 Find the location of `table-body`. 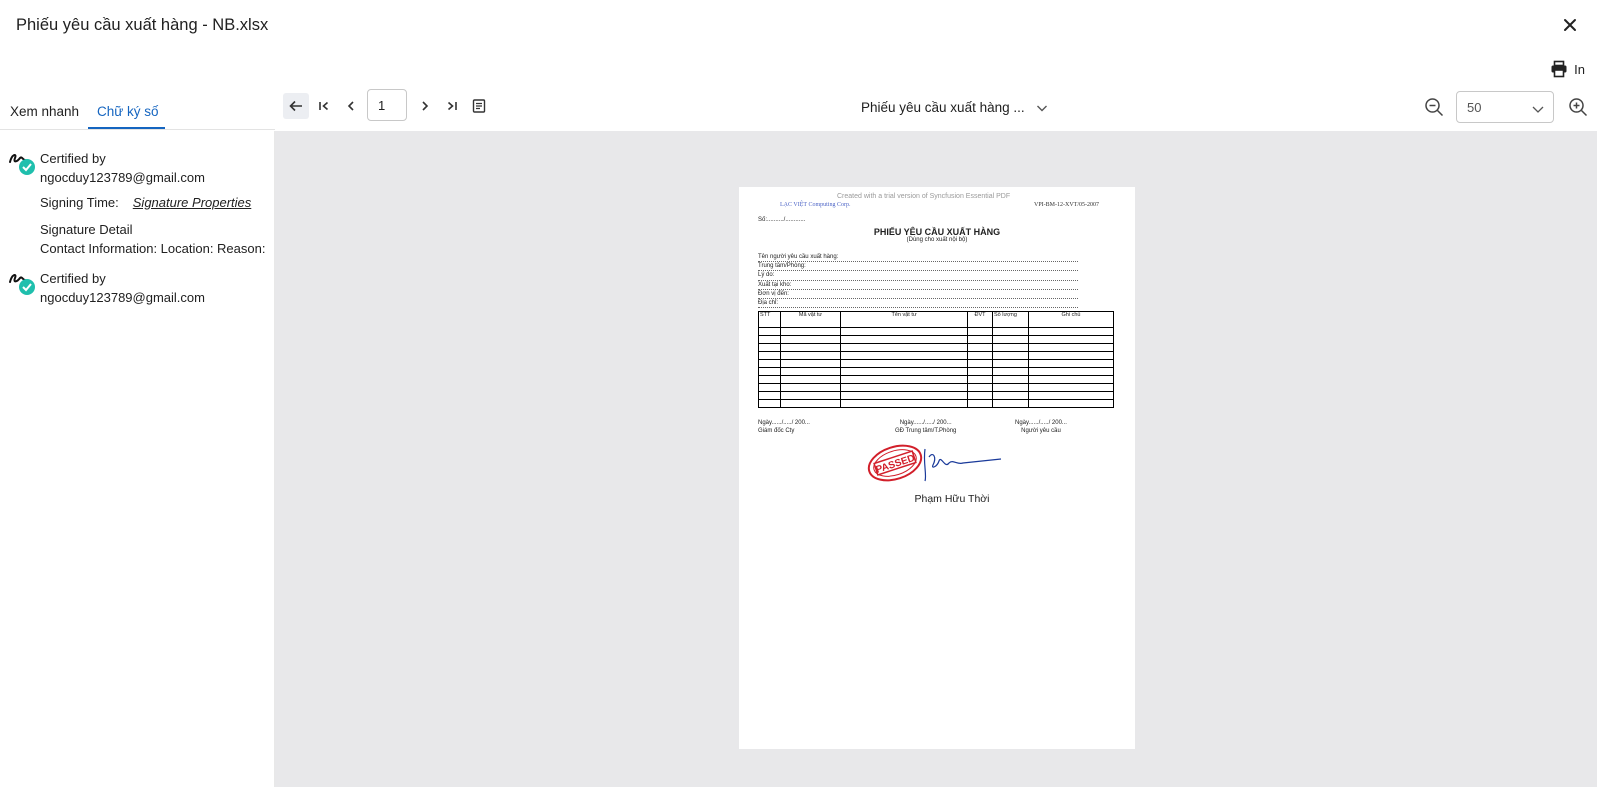

table-body is located at coordinates (936, 367).